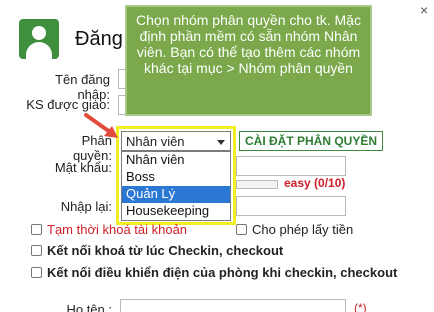  I want to click on lock-checkin-checkbox, so click(36, 250).